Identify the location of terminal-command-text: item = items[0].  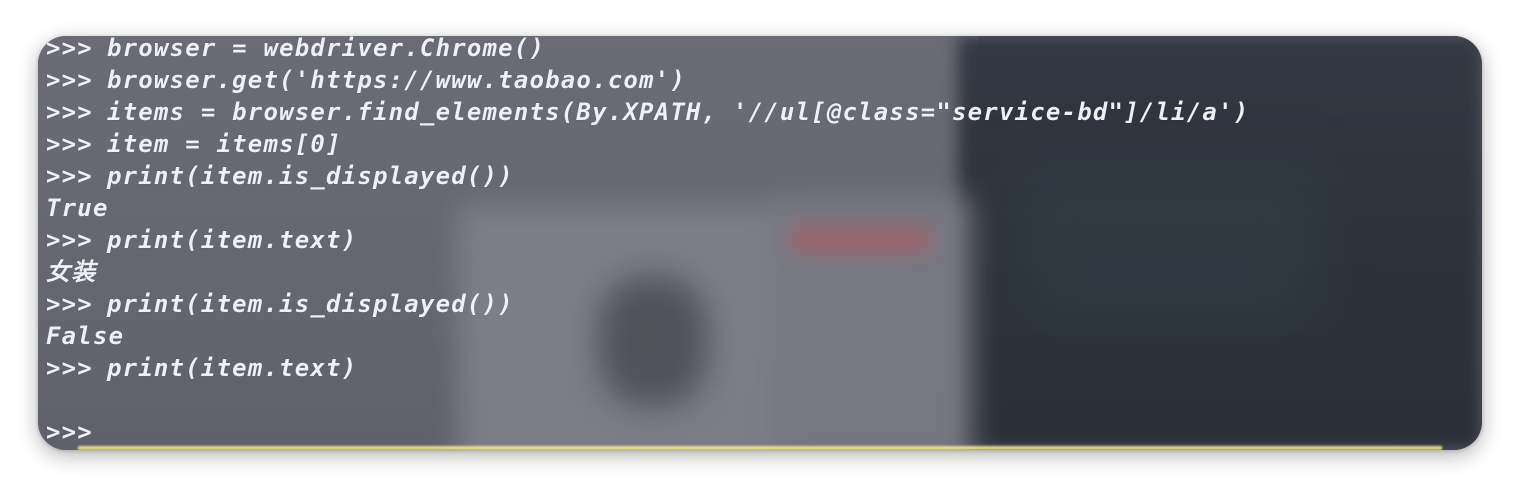
(224, 144).